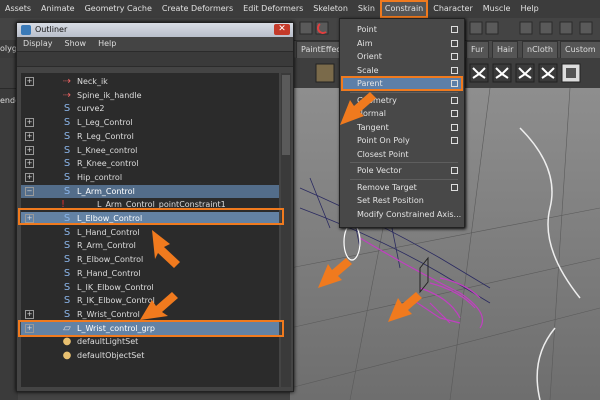  What do you see at coordinates (370, 83) in the screenshot?
I see `menu-item-label: Parent` at bounding box center [370, 83].